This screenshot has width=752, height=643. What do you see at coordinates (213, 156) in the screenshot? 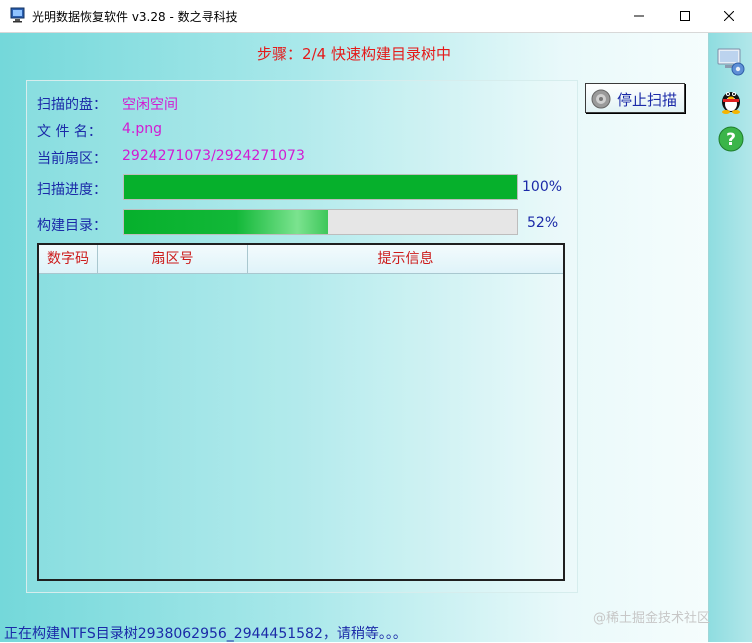
I see `current-sector-value: 2924271073/2924271073` at bounding box center [213, 156].